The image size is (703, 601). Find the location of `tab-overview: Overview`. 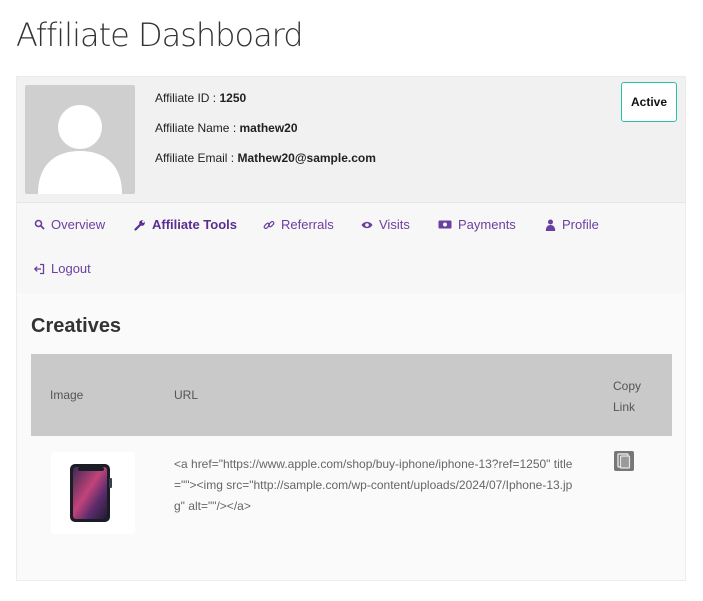

tab-overview: Overview is located at coordinates (69, 224).